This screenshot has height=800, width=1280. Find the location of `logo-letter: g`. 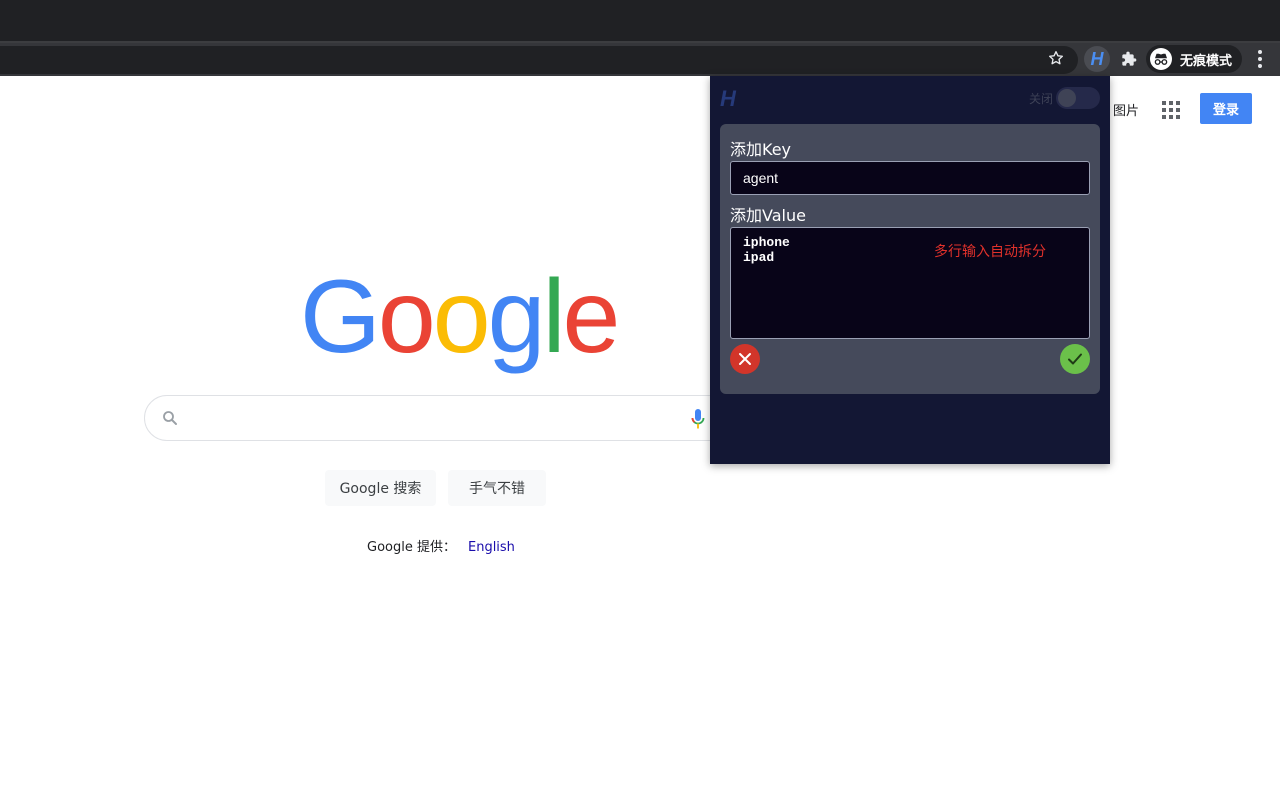

logo-letter: g is located at coordinates (516, 317).